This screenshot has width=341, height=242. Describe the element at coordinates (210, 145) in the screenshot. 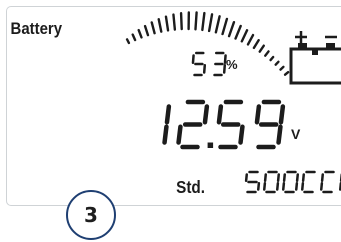

I see `decimal-point` at that location.